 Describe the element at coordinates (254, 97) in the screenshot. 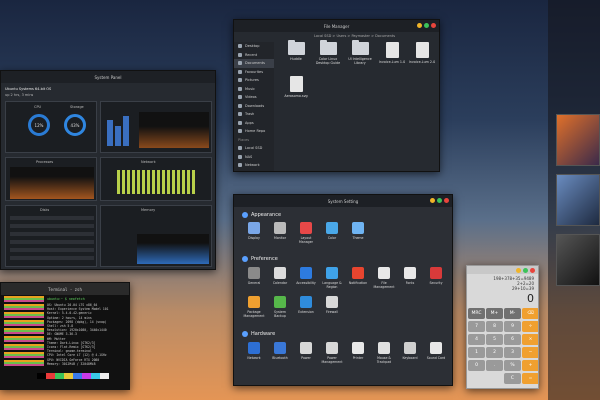

I see `sidebar-item-videos: Videos` at that location.